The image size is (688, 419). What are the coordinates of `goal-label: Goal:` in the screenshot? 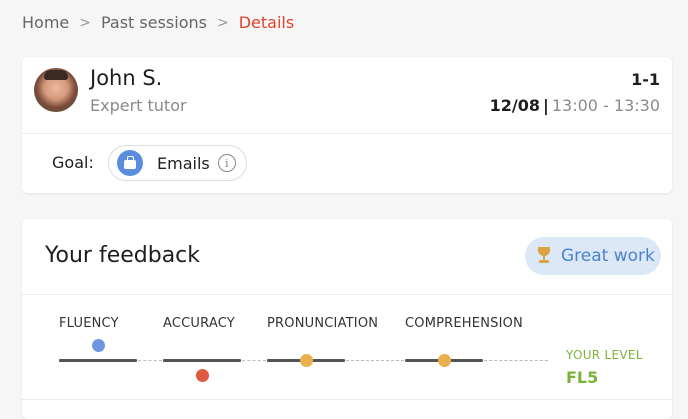 It's located at (73, 162).